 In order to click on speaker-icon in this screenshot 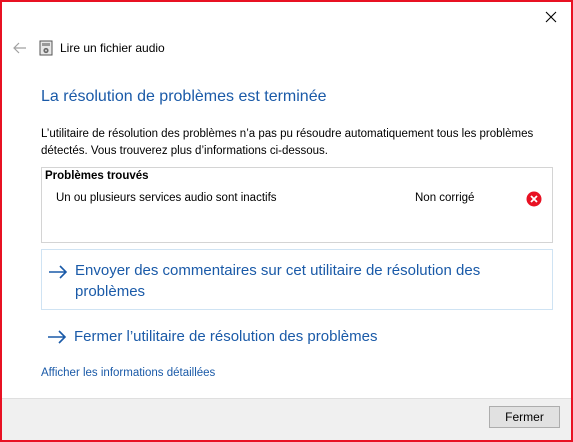, I will do `click(46, 48)`.